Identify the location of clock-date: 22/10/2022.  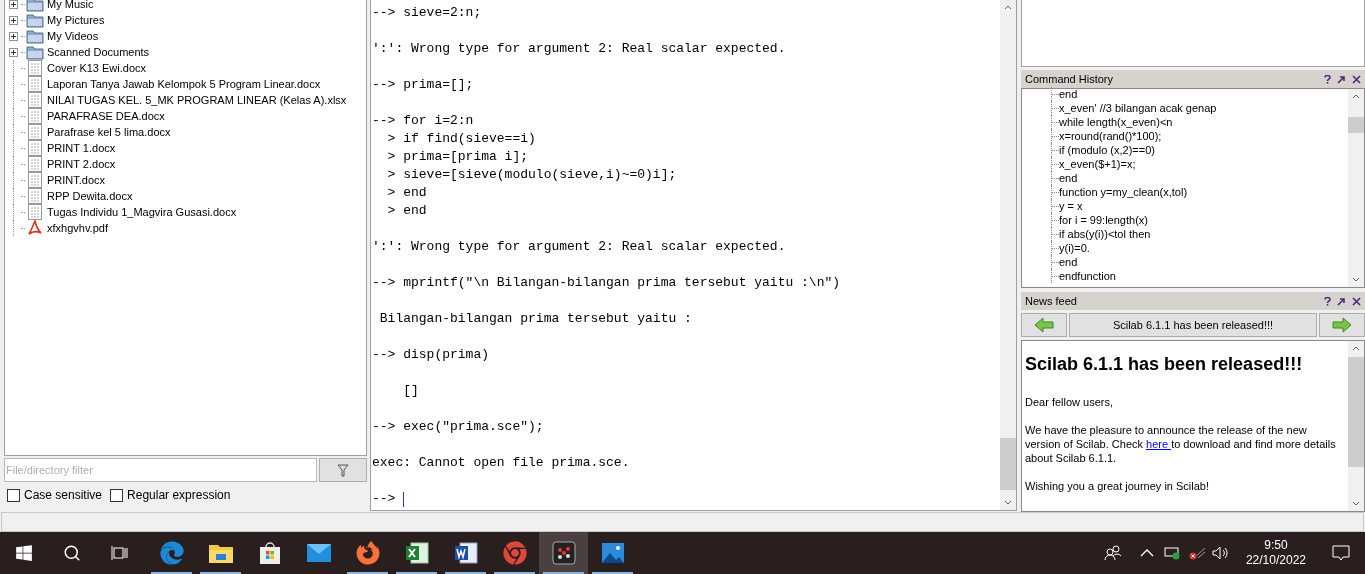
(1275, 560).